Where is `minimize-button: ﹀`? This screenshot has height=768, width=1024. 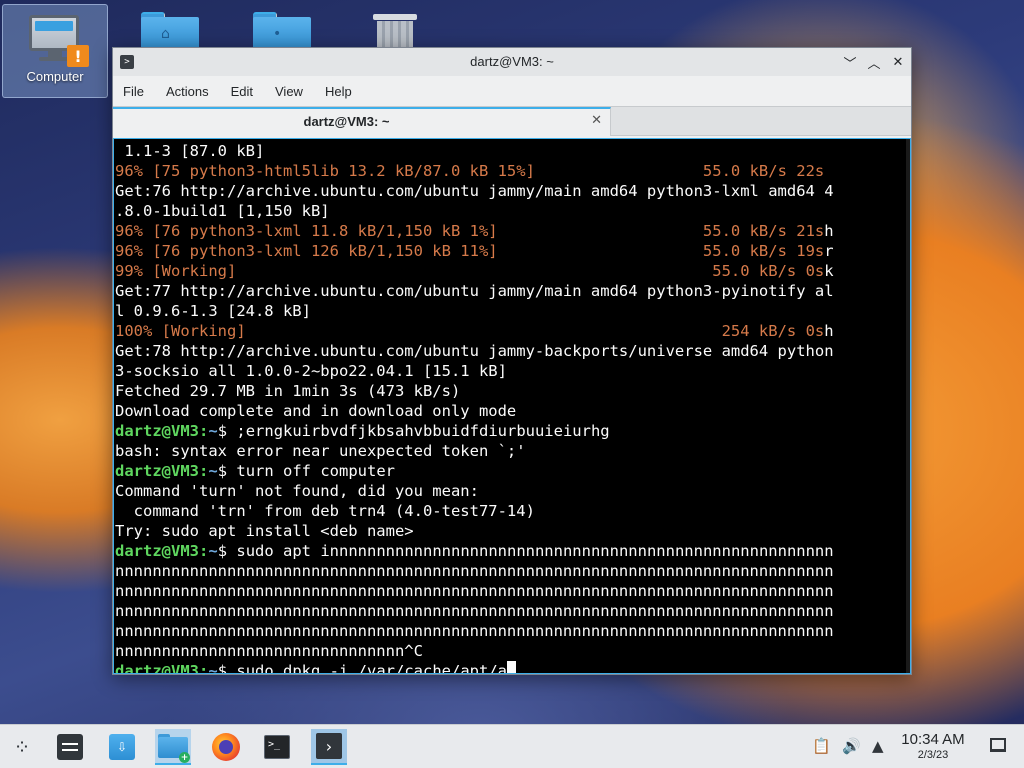
minimize-button: ﹀ is located at coordinates (850, 62).